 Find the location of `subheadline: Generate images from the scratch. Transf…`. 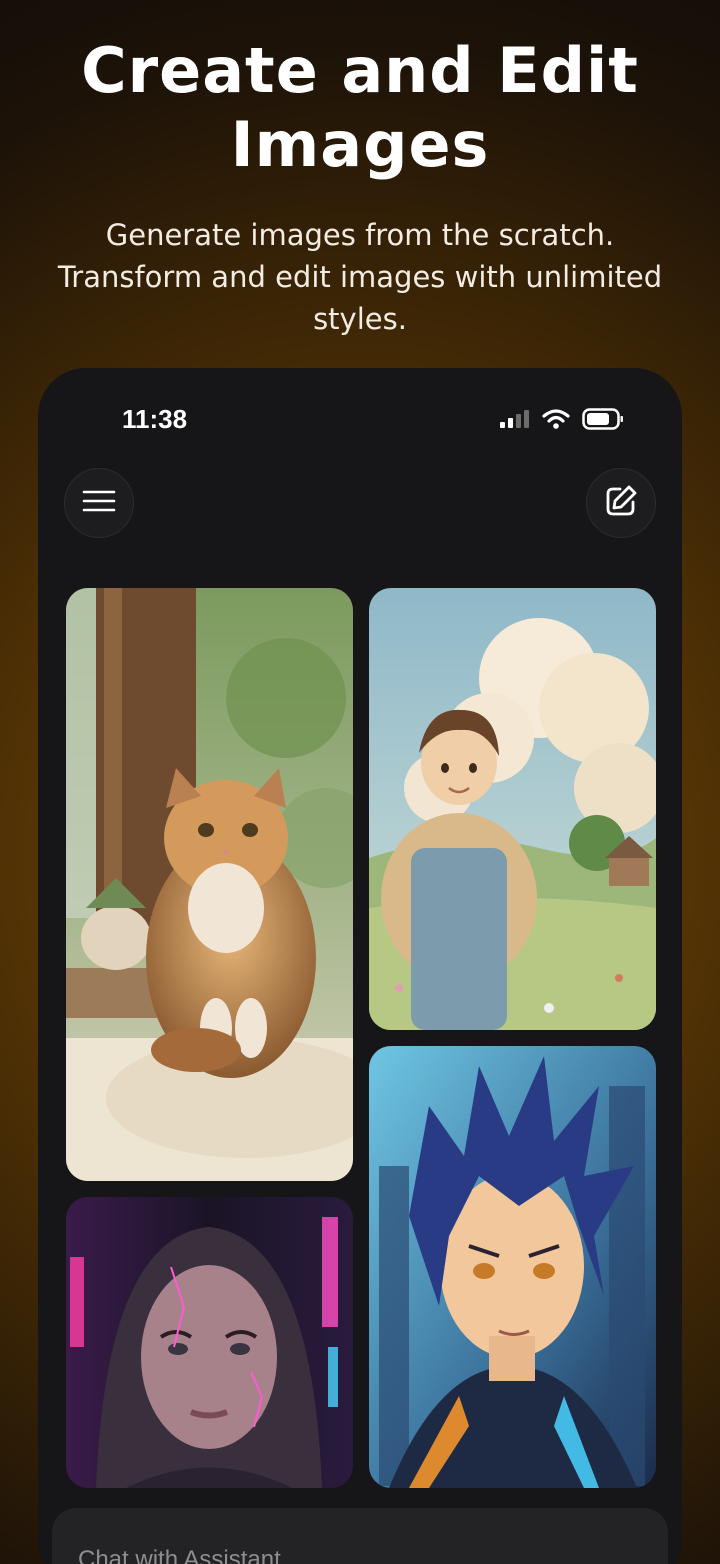

subheadline: Generate images from the scratch. Transf… is located at coordinates (360, 277).